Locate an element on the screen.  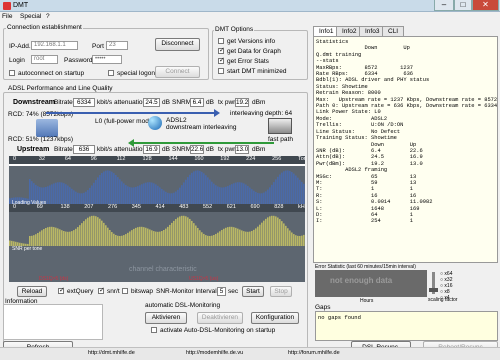
deactivate-button: Deaktivieren is located at coordinates (220, 318).